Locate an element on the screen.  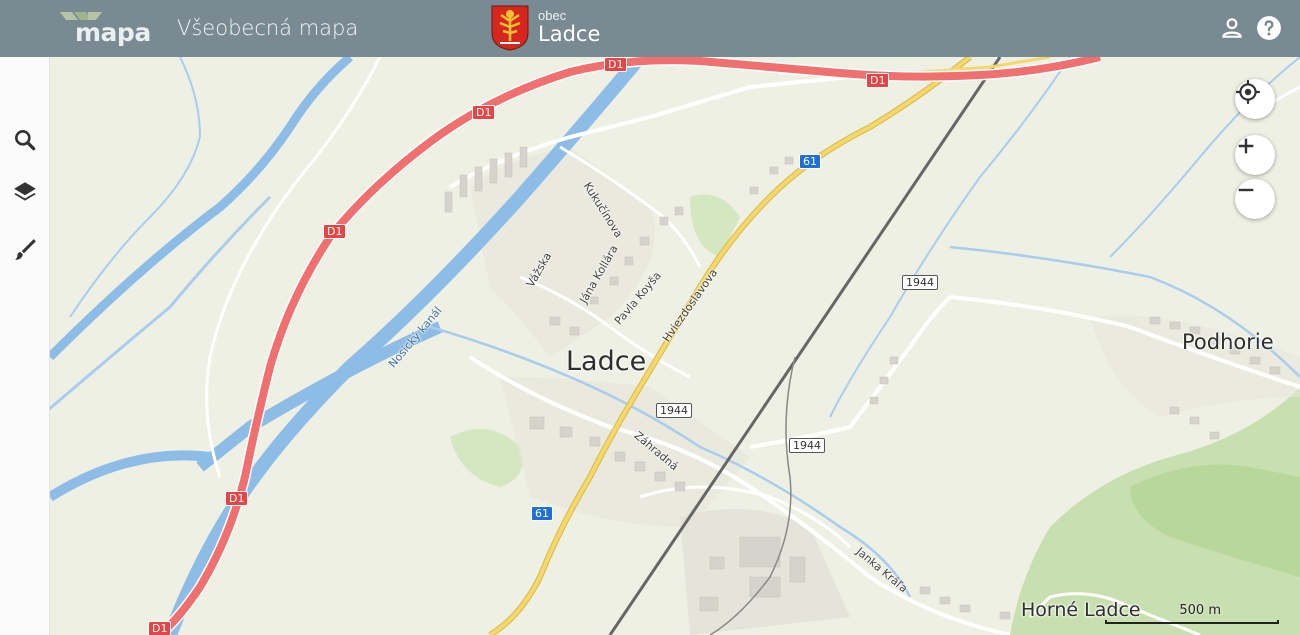
scale-bar: 500 m is located at coordinates (1192, 614).